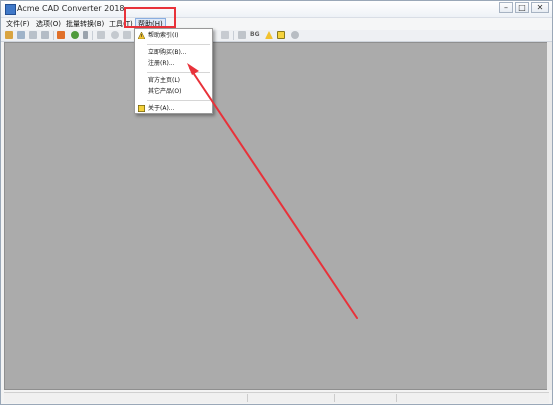 This screenshot has height=405, width=553. What do you see at coordinates (276, 397) in the screenshot?
I see `status-bar` at bounding box center [276, 397].